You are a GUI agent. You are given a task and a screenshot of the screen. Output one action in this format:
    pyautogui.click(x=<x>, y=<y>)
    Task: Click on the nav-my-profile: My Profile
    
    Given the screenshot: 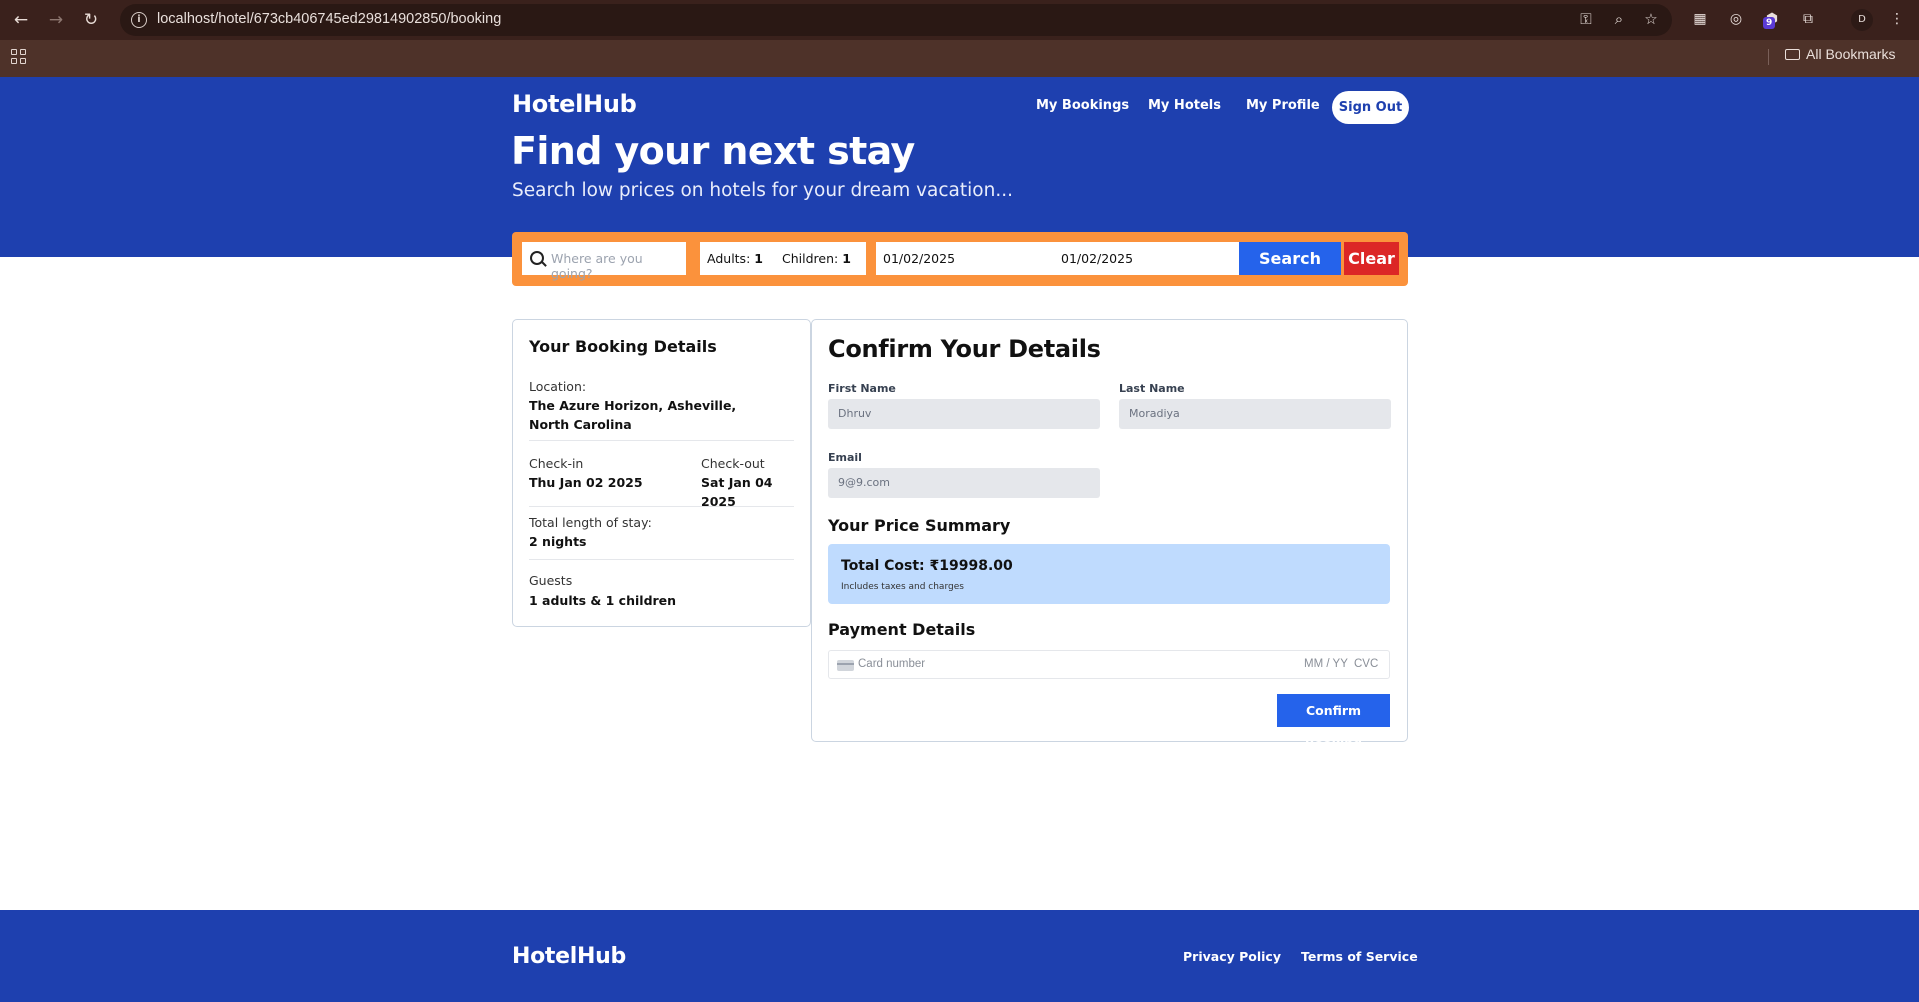 What is the action you would take?
    pyautogui.click(x=1283, y=105)
    